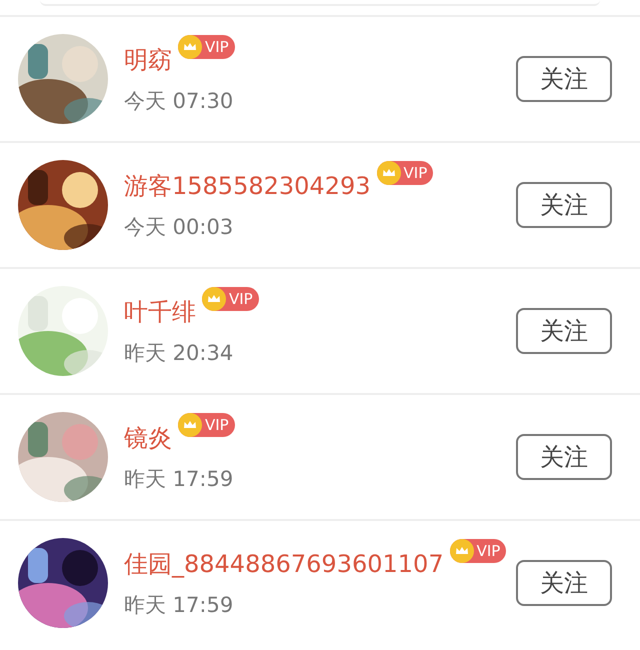 This screenshot has width=640, height=650. Describe the element at coordinates (179, 227) in the screenshot. I see `time-label: 今天 00:03` at that location.